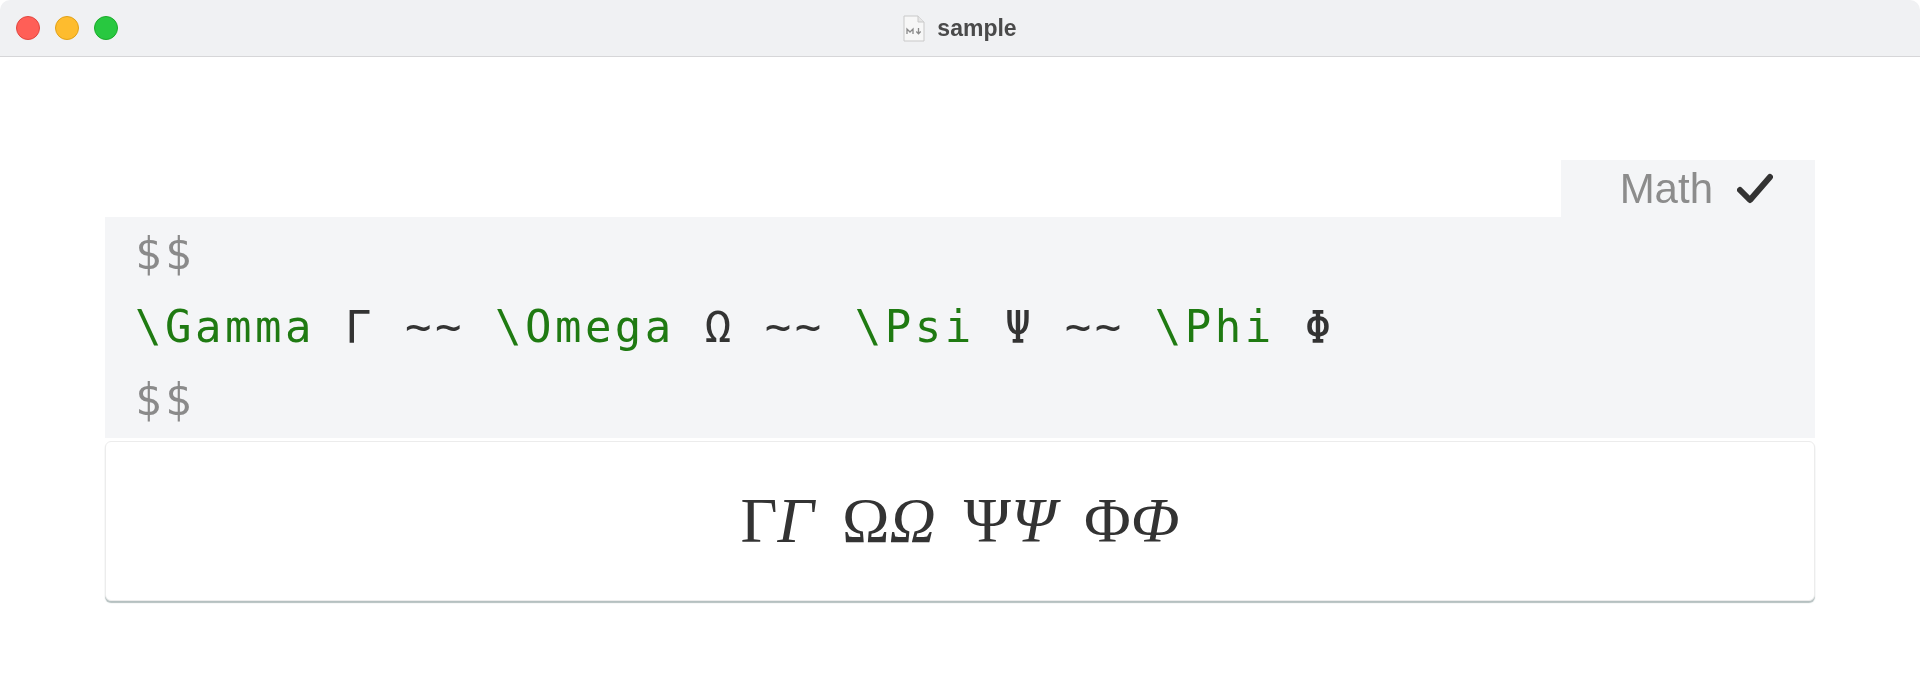 The width and height of the screenshot is (1920, 698). What do you see at coordinates (914, 28) in the screenshot?
I see `file-icon` at bounding box center [914, 28].